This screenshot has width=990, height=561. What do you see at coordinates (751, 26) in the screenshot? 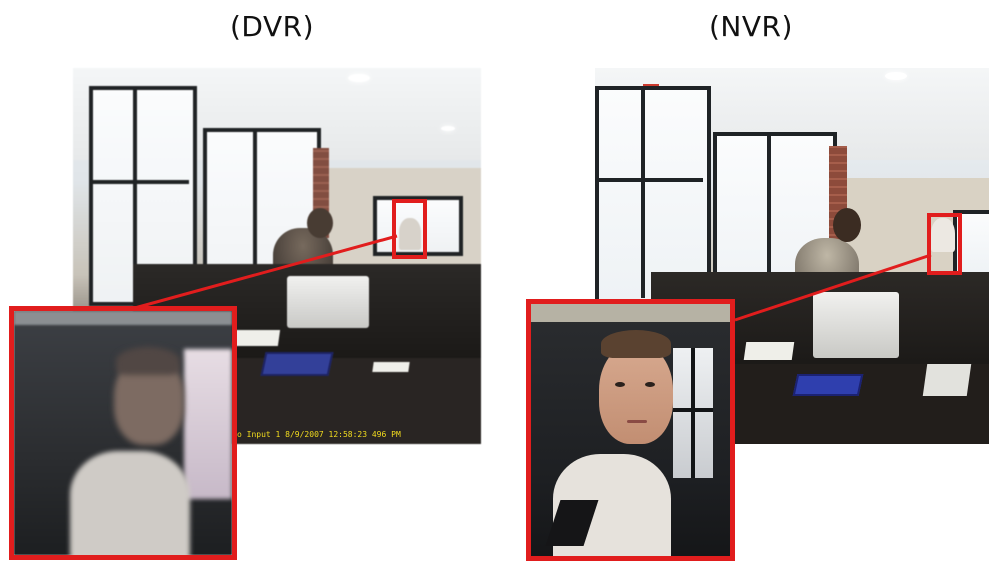
I see `nvr-panel-title: (NVR)` at bounding box center [751, 26].